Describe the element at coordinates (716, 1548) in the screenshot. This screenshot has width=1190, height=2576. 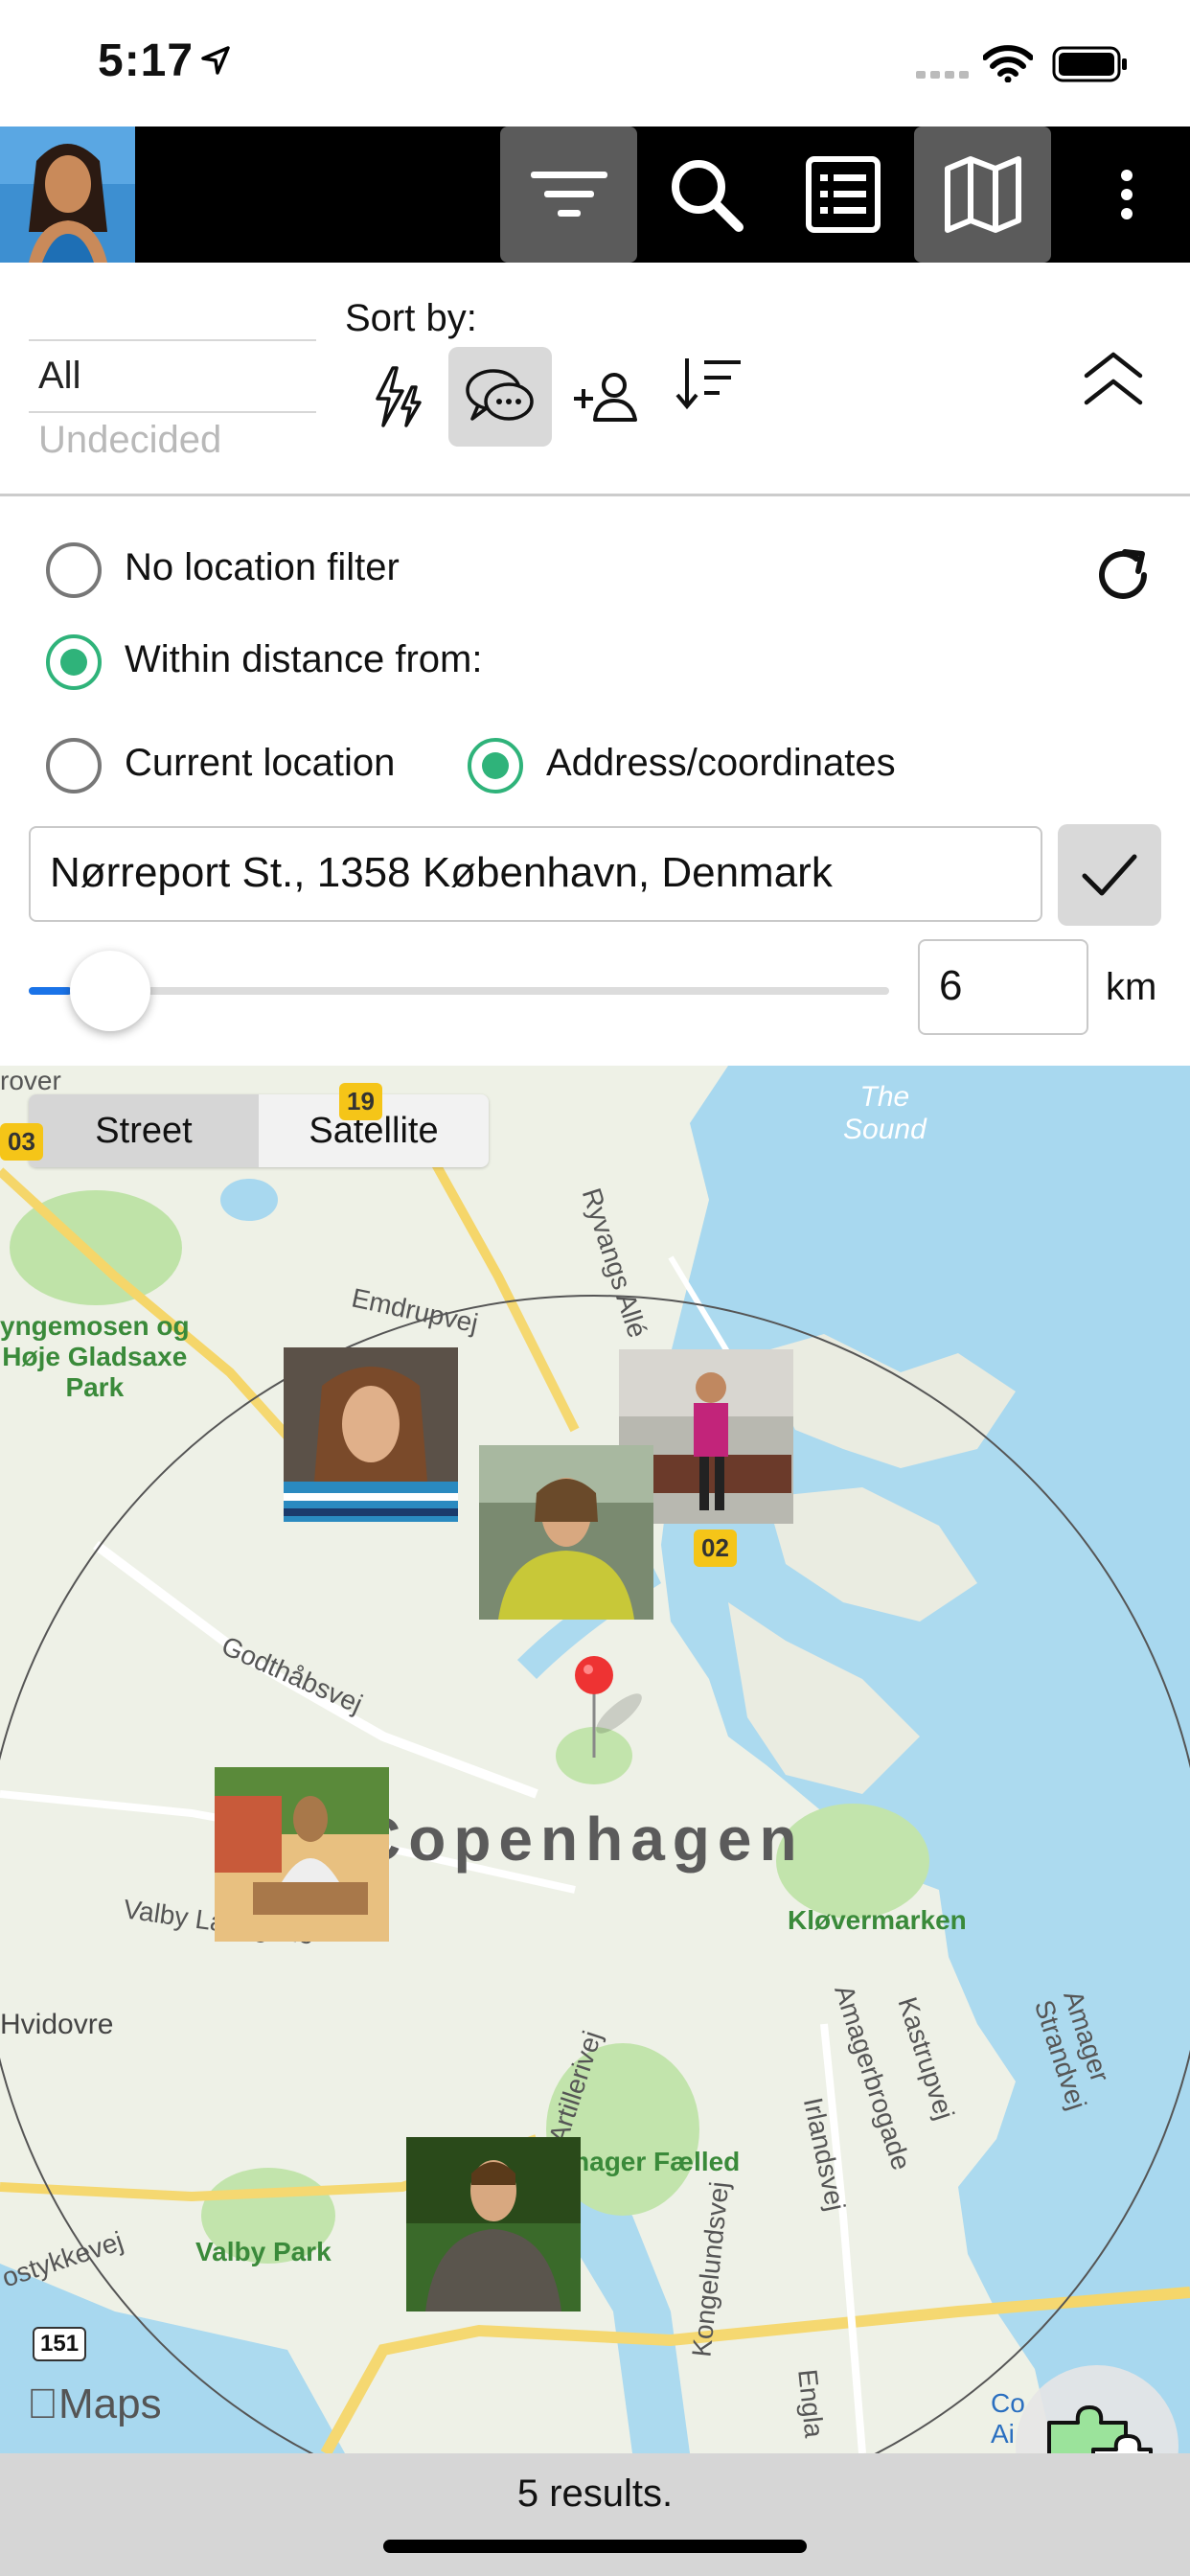
I see `road-shield-02: 02` at that location.